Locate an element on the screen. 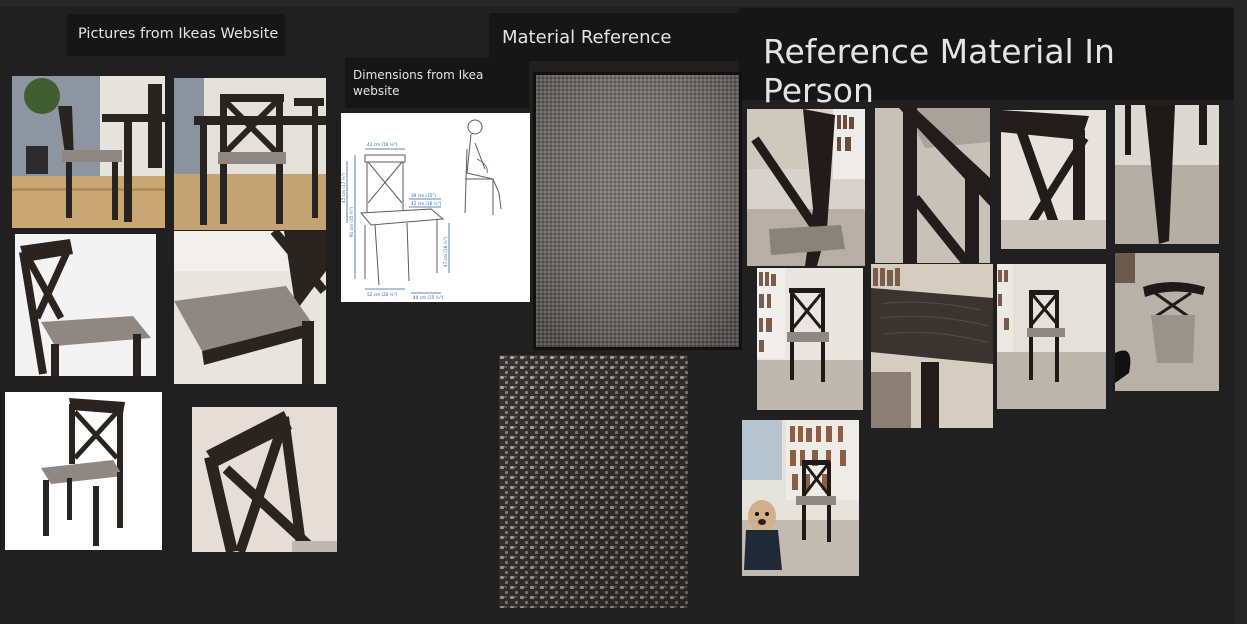 This screenshot has width=1247, height=624. dim-bottom-depth: 52 cm (20 ½") is located at coordinates (382, 294).